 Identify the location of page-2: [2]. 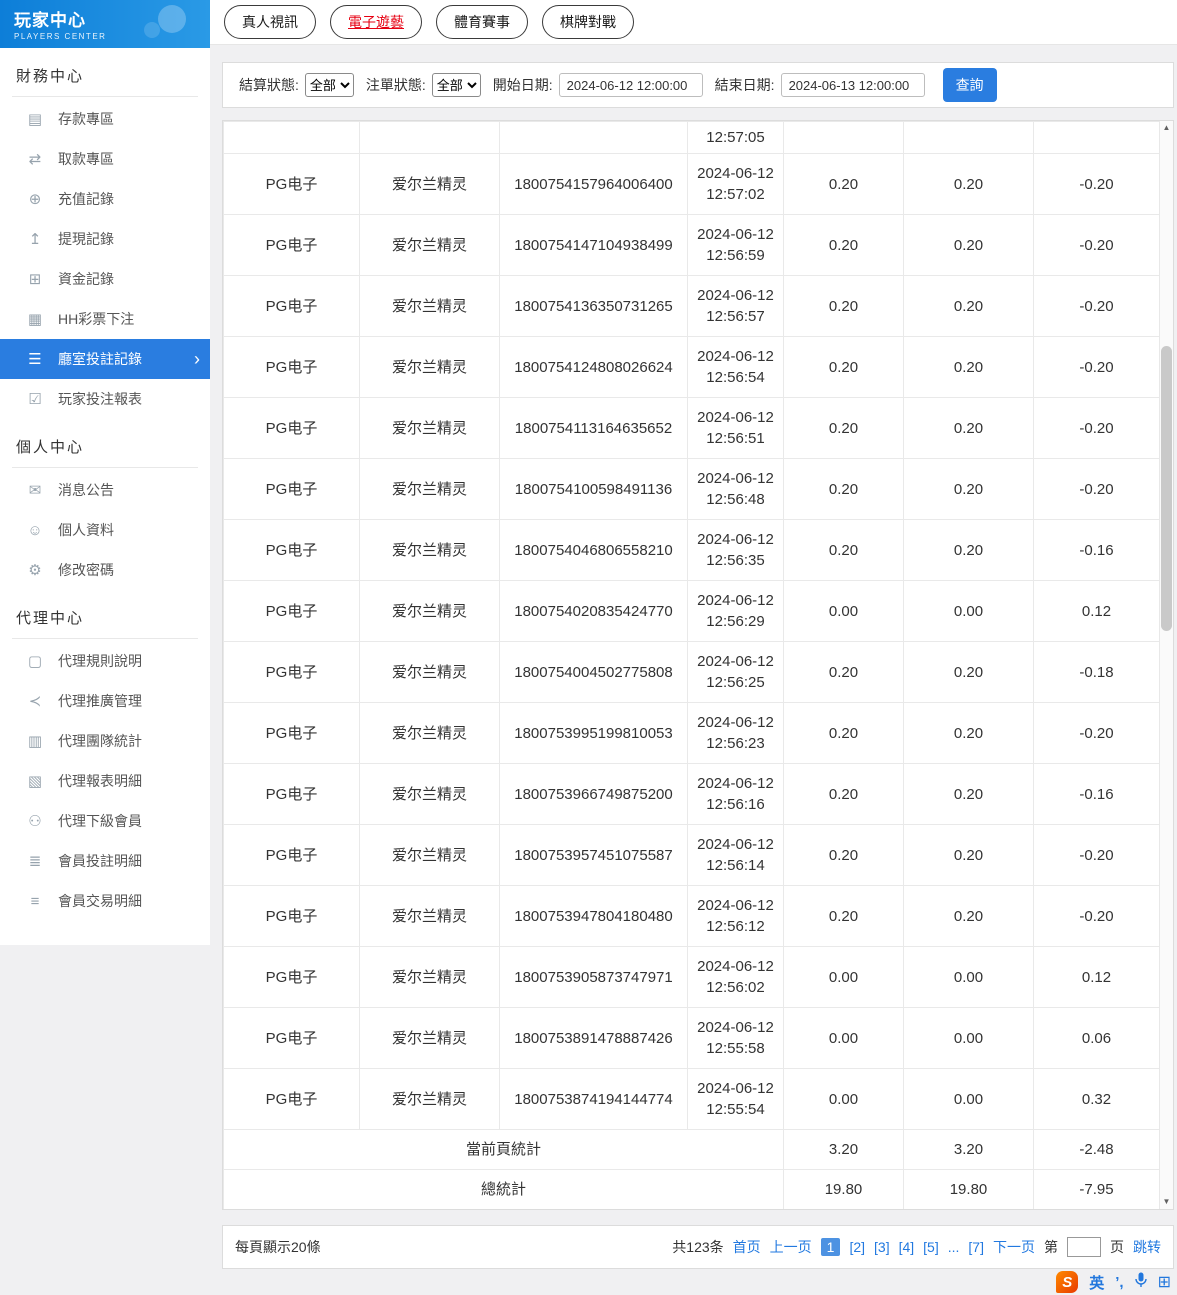
(857, 1247).